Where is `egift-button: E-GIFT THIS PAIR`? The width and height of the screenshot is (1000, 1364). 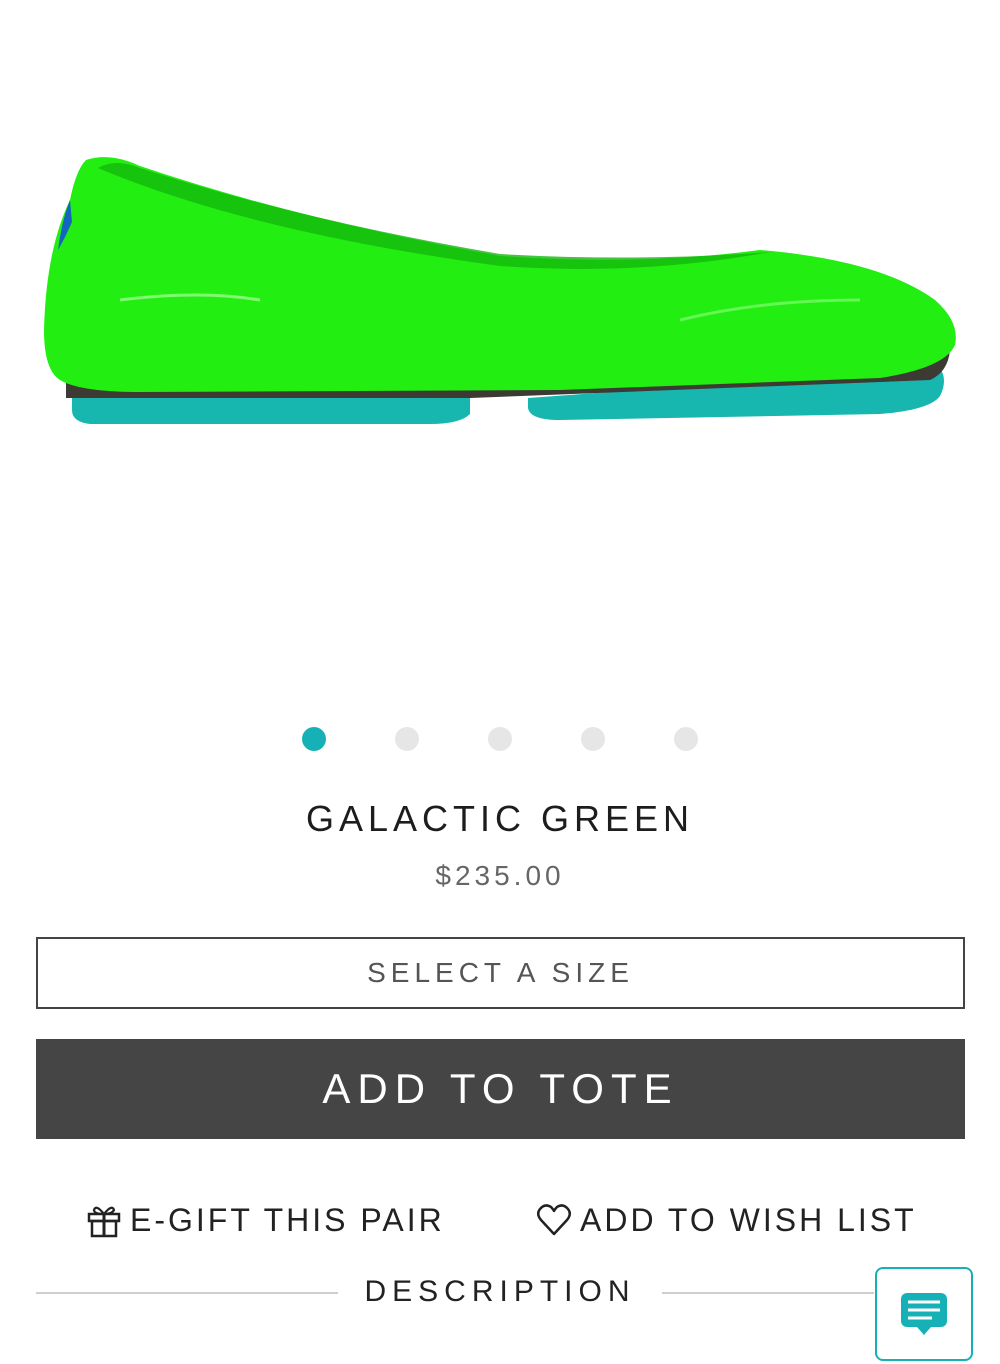
egift-button: E-GIFT THIS PAIR is located at coordinates (265, 1220).